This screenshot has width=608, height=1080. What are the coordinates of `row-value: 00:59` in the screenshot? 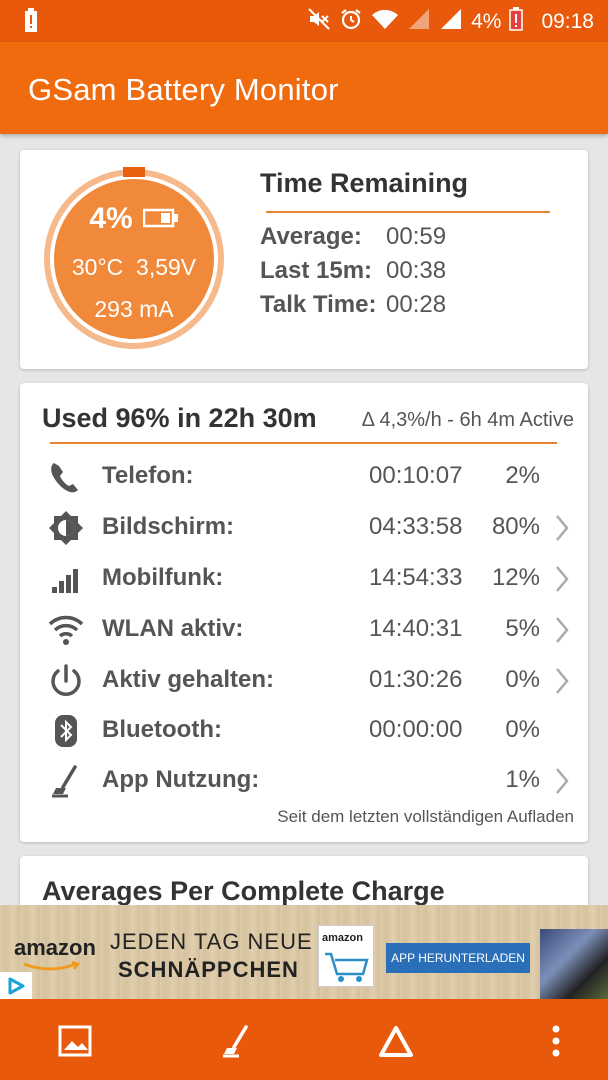 It's located at (416, 236).